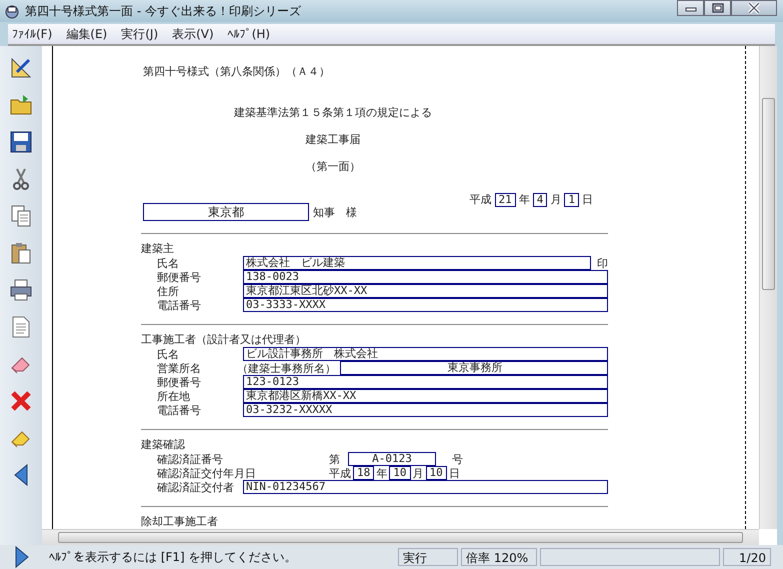 The height and width of the screenshot is (569, 783). Describe the element at coordinates (190, 459) in the screenshot. I see `field-label: 確認済証番号` at that location.